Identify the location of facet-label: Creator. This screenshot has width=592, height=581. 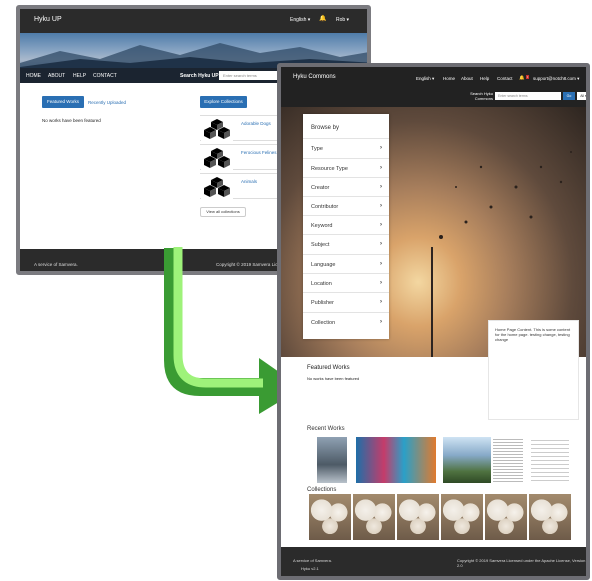
(320, 188).